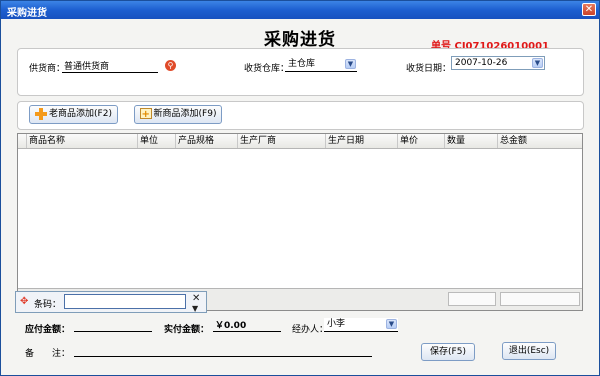 This screenshot has height=376, width=600. I want to click on move-icon: ✥, so click(24, 302).